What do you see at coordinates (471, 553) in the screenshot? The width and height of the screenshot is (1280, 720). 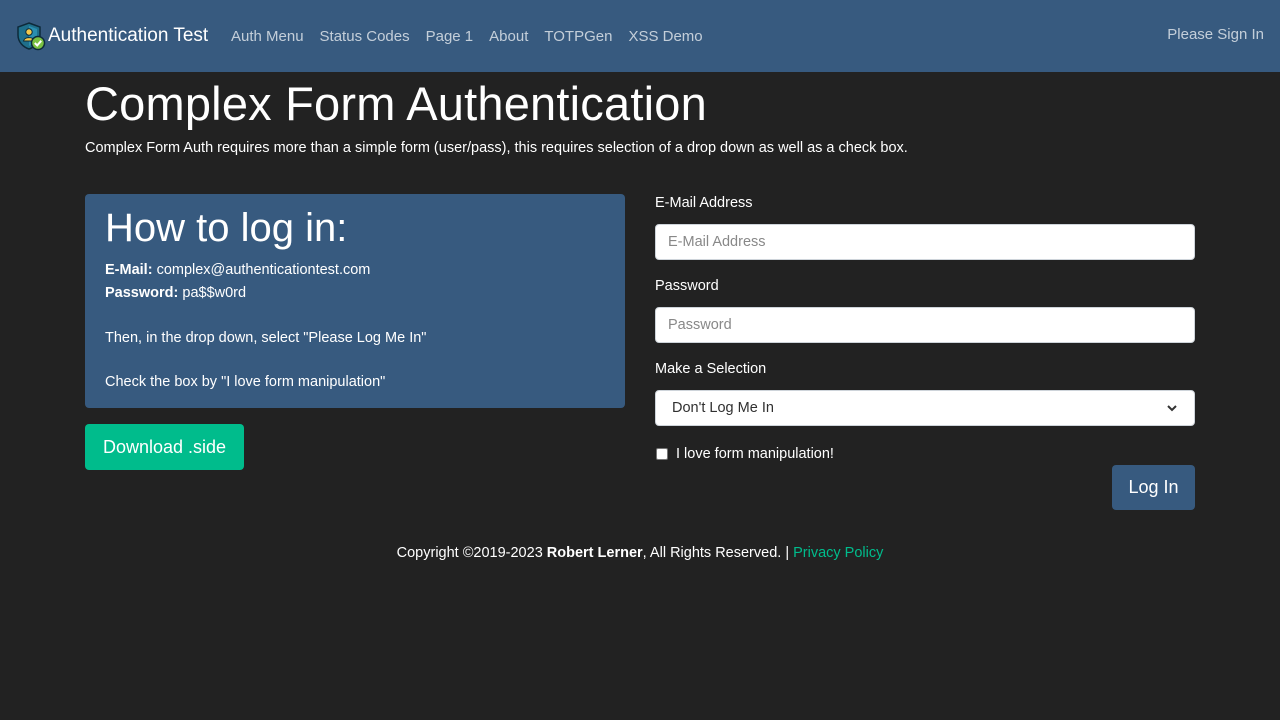 I see `footer-copyright-prefix: Copyright ©2019-2023` at bounding box center [471, 553].